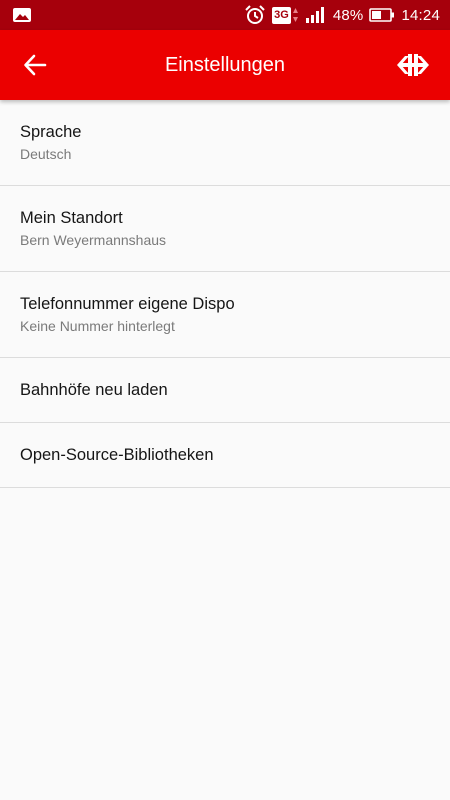  What do you see at coordinates (225, 455) in the screenshot?
I see `settings-item-open-source-libraries: Open-Source-Bibliotheken` at bounding box center [225, 455].